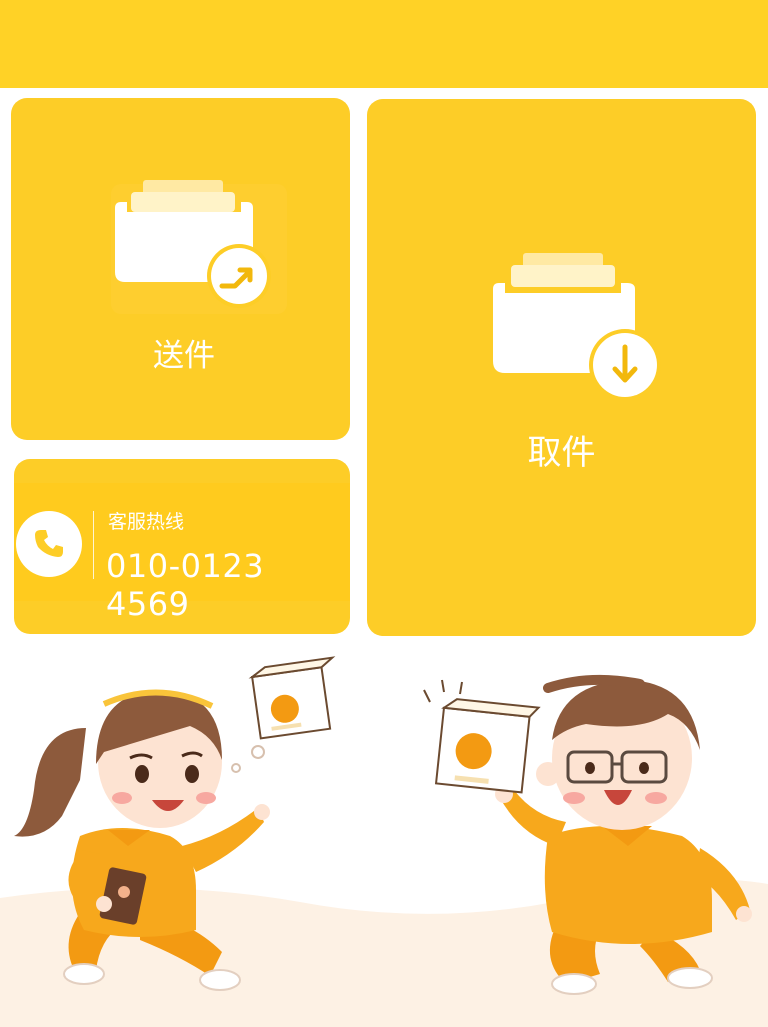 The width and height of the screenshot is (768, 1027). I want to click on folder-download-icon, so click(577, 326).